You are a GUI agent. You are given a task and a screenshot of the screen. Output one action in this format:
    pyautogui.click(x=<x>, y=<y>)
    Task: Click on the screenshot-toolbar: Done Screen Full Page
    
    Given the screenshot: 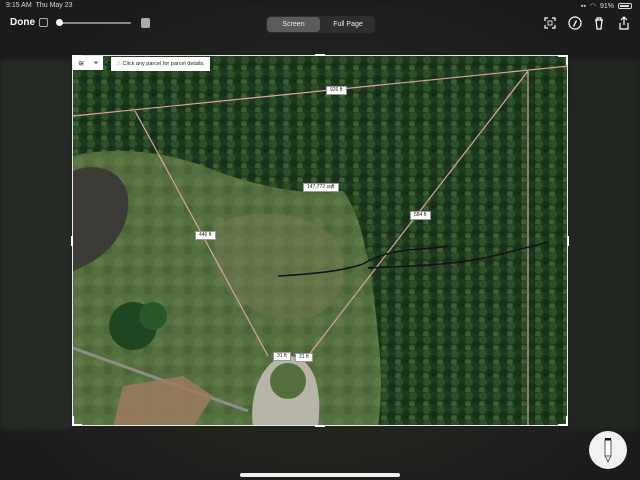 What is the action you would take?
    pyautogui.click(x=320, y=24)
    